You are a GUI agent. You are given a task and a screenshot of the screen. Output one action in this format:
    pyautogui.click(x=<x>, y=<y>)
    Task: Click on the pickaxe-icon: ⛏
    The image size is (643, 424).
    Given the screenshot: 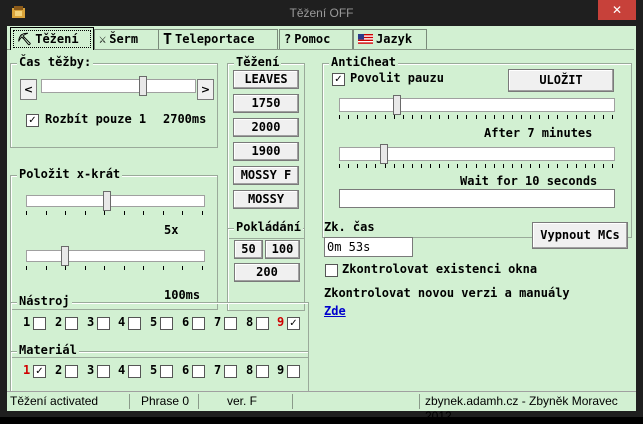 What is the action you would take?
    pyautogui.click(x=25, y=39)
    